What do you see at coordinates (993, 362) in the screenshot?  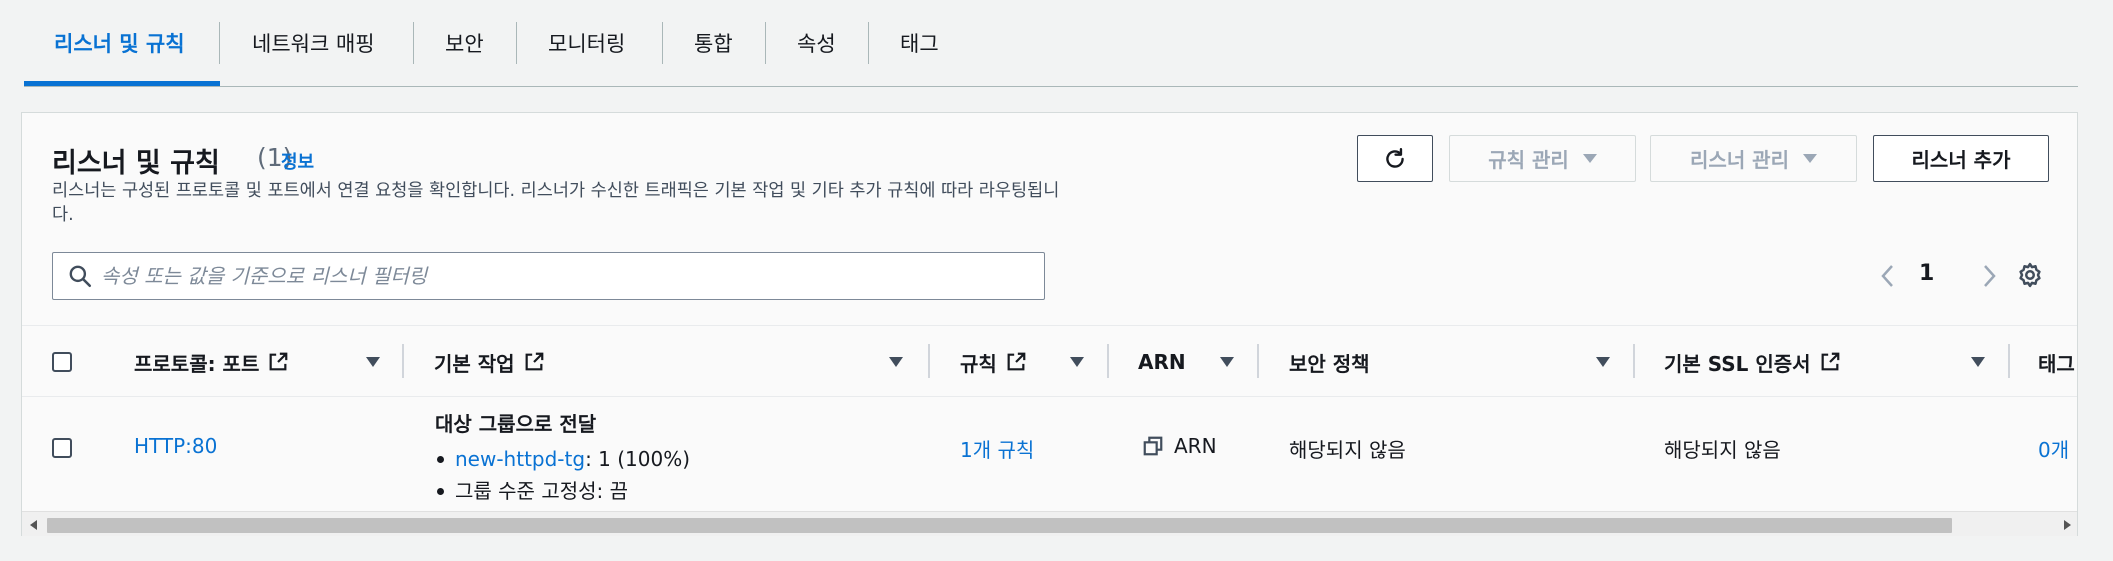 I see `column-header-rules: 규칙` at bounding box center [993, 362].